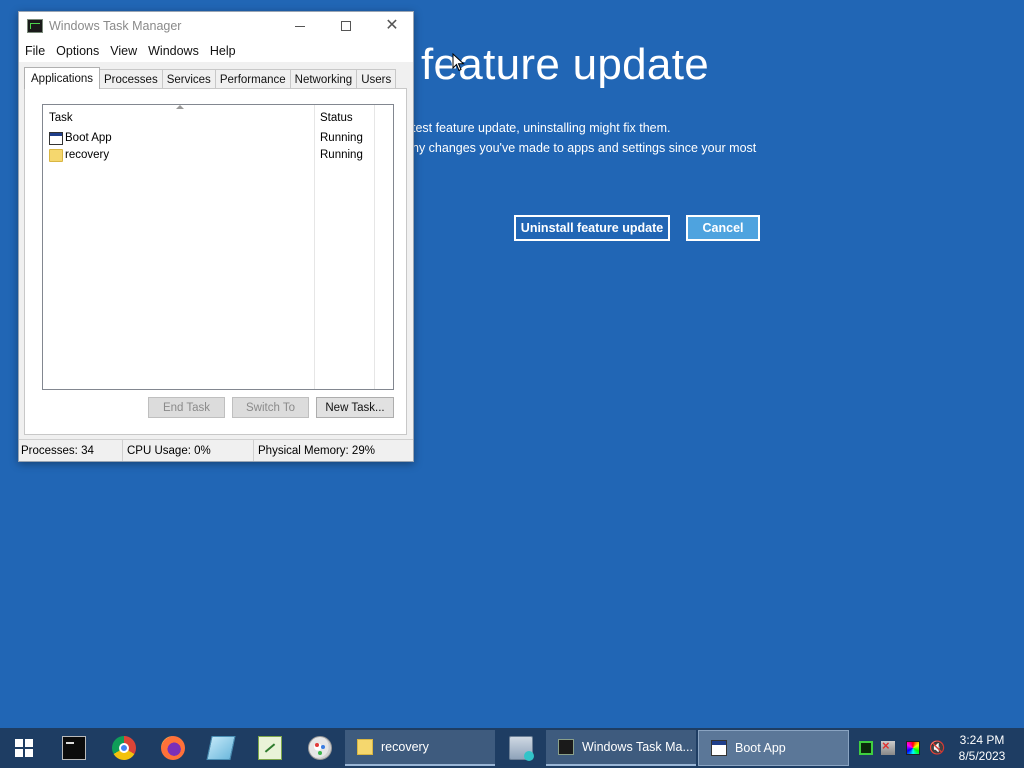  What do you see at coordinates (221, 748) in the screenshot?
I see `notes-icon` at bounding box center [221, 748].